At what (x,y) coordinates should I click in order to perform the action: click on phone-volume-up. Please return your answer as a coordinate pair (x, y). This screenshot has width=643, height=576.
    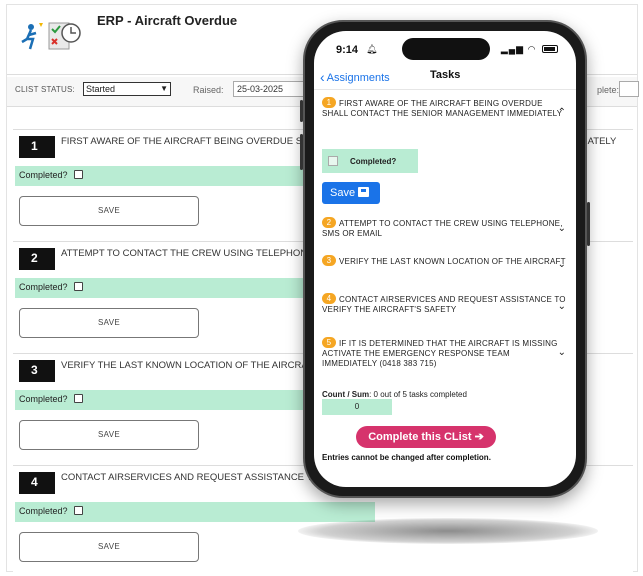
    Looking at the image, I should click on (301, 152).